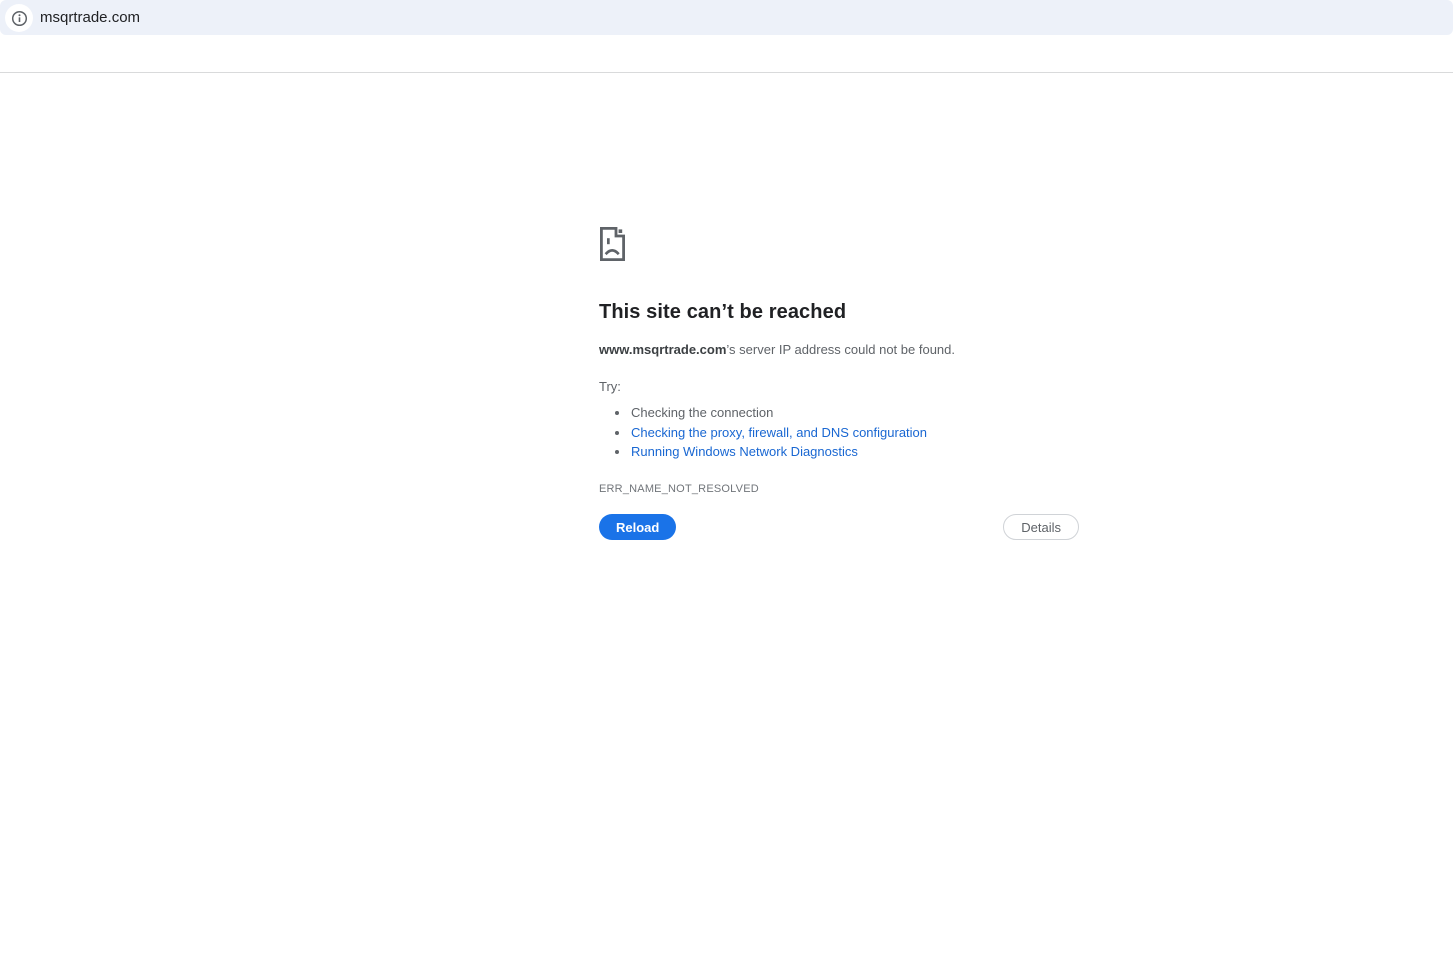 The width and height of the screenshot is (1453, 980). What do you see at coordinates (702, 412) in the screenshot?
I see `suggestion-text: Checking the connection` at bounding box center [702, 412].